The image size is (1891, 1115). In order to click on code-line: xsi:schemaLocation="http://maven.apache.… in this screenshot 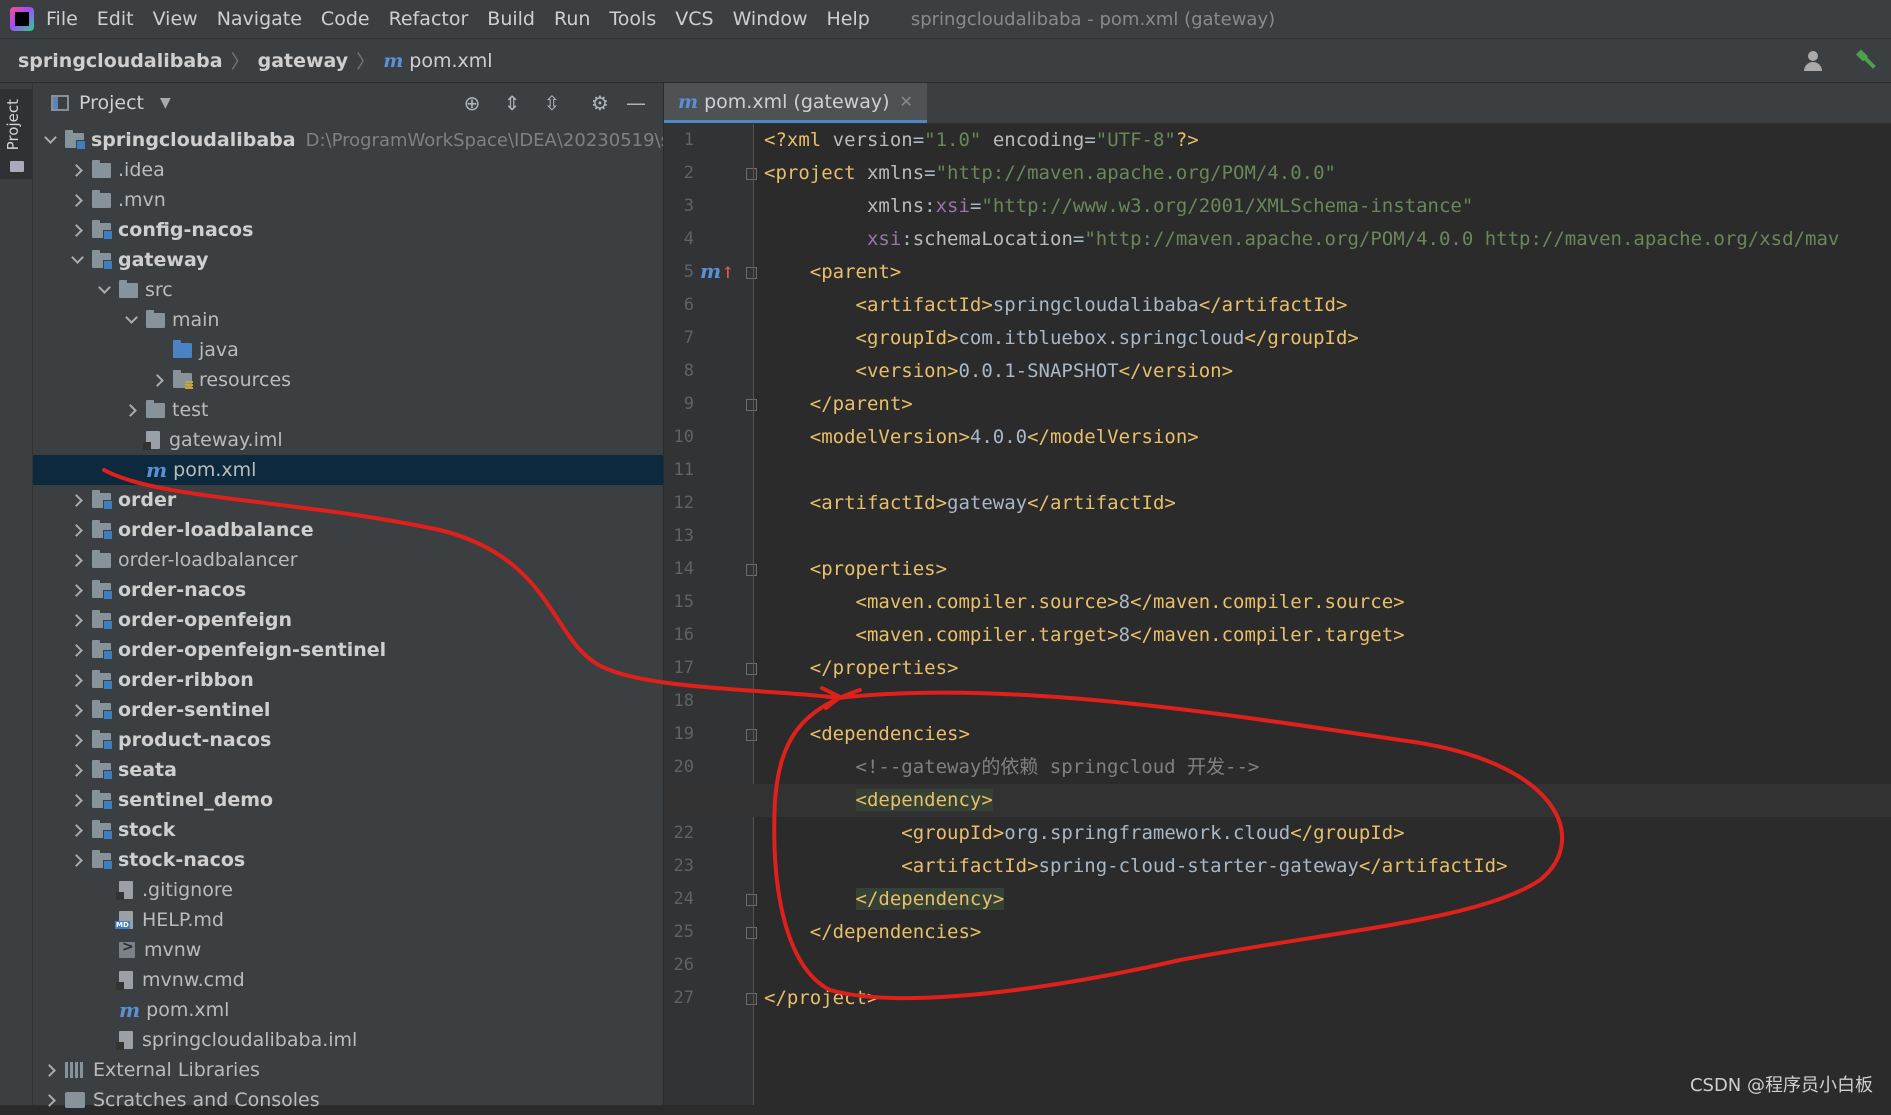, I will do `click(1301, 239)`.